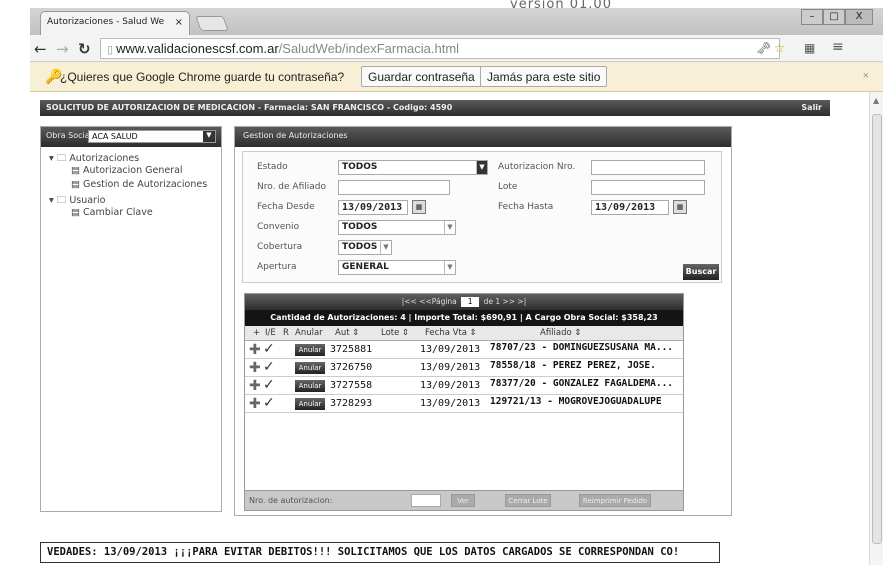 The height and width of the screenshot is (565, 883). I want to click on fecha-desde-input: 13/09/2013, so click(373, 207).